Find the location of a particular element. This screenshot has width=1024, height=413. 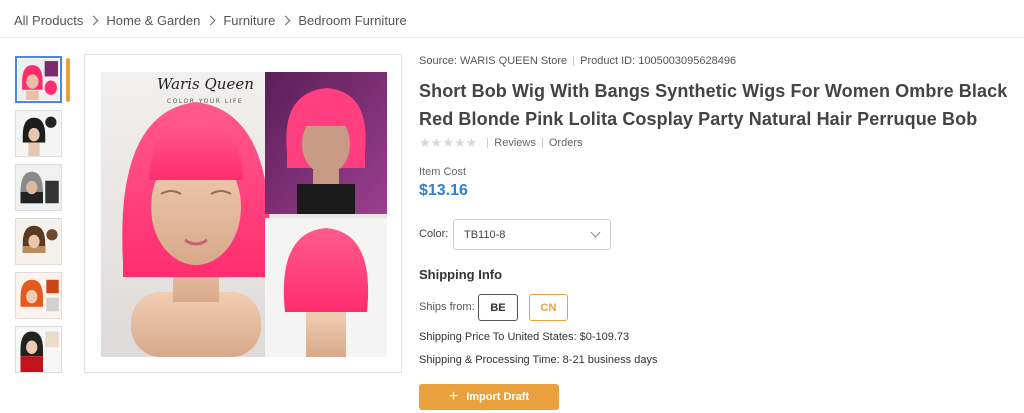

rating-row: ★ ★ ★ ★ ★ Reviews Orders is located at coordinates (501, 142).